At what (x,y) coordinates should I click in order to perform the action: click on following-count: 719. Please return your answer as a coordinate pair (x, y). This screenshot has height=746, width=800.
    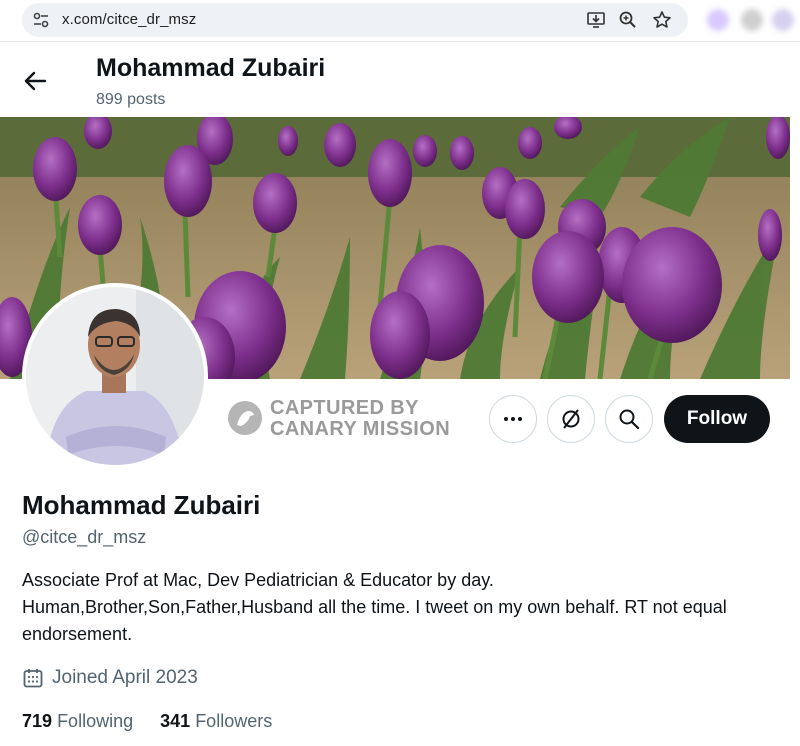
    Looking at the image, I should click on (37, 721).